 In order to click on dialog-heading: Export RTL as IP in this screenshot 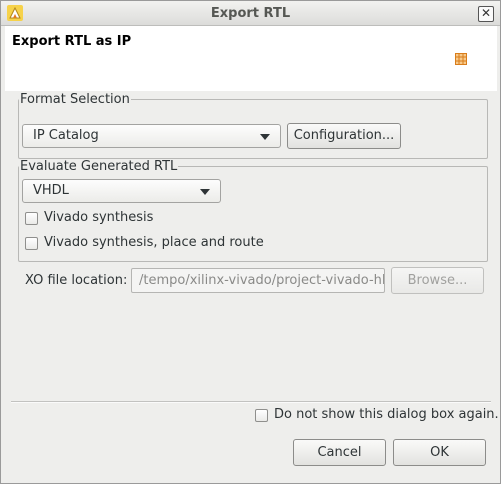, I will do `click(72, 41)`.